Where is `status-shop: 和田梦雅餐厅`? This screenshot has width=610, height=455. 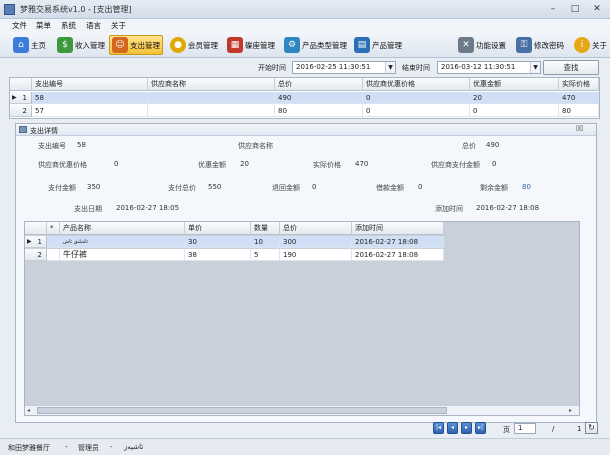 status-shop: 和田梦雅餐厅 is located at coordinates (29, 448).